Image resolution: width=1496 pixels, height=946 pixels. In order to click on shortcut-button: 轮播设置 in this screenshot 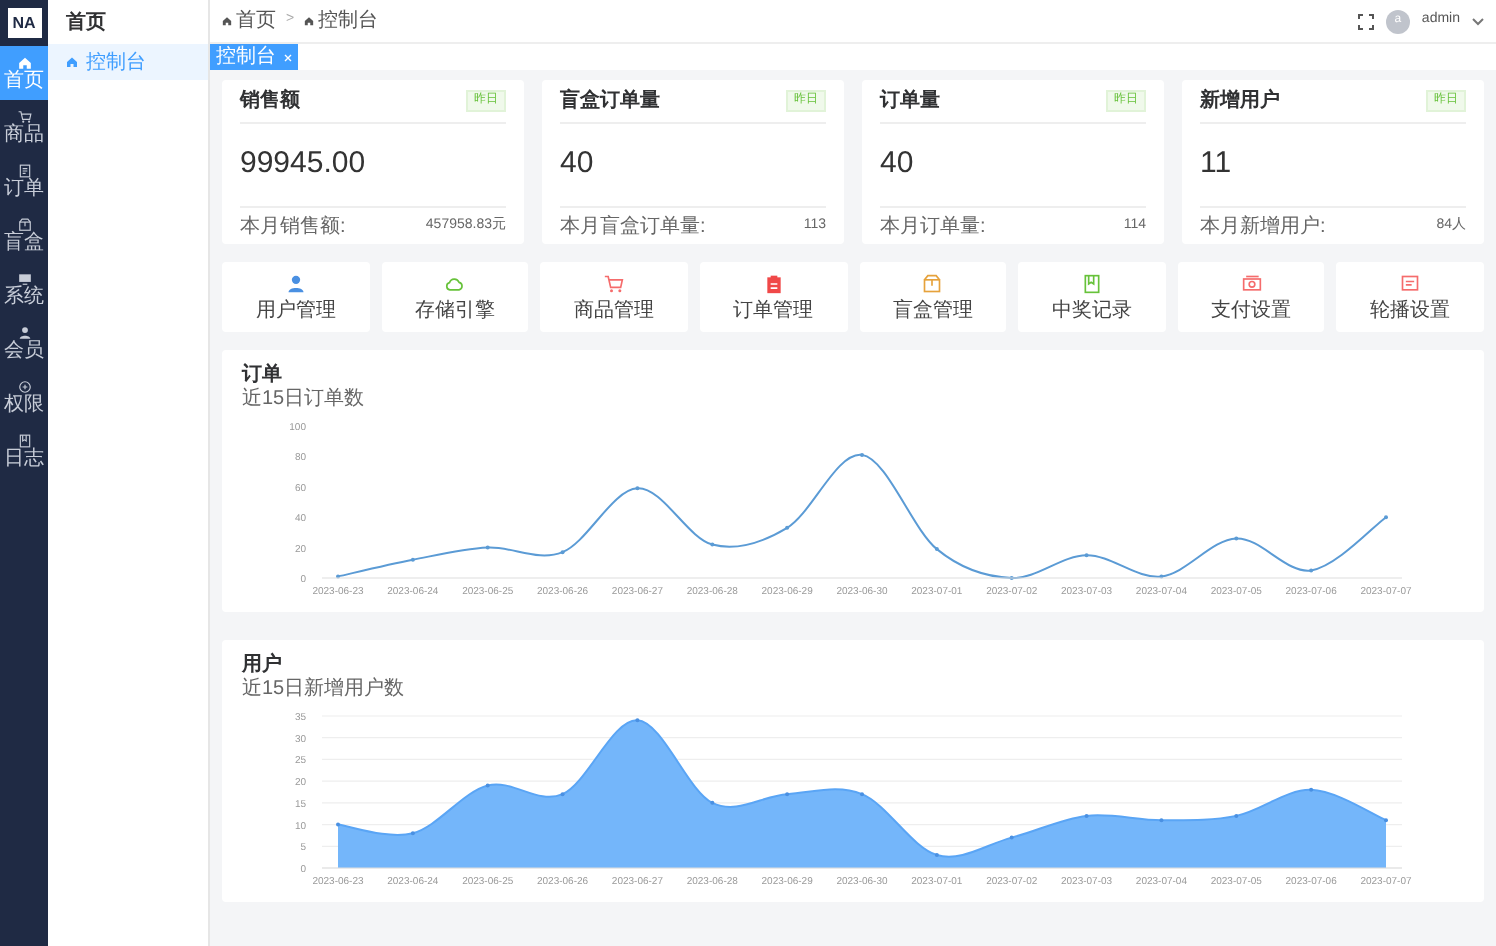, I will do `click(1410, 297)`.